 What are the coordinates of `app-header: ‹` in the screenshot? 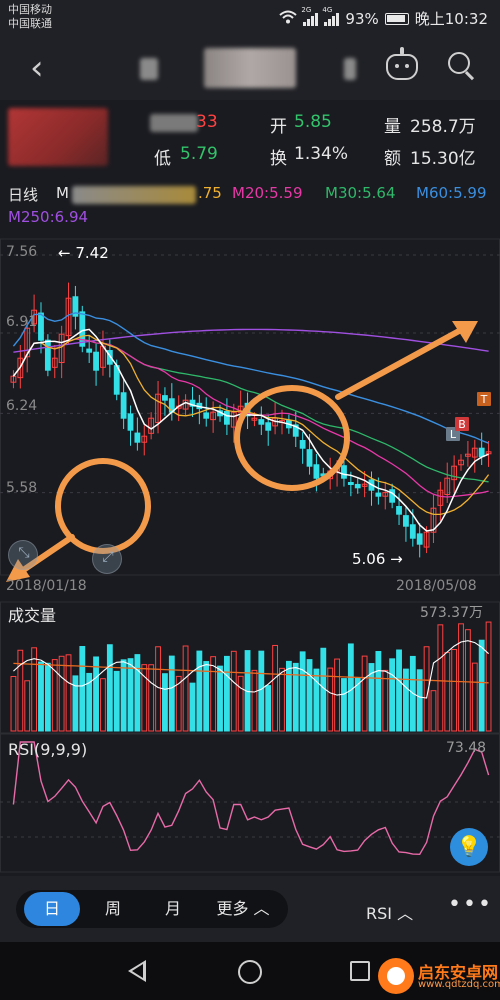 It's located at (250, 67).